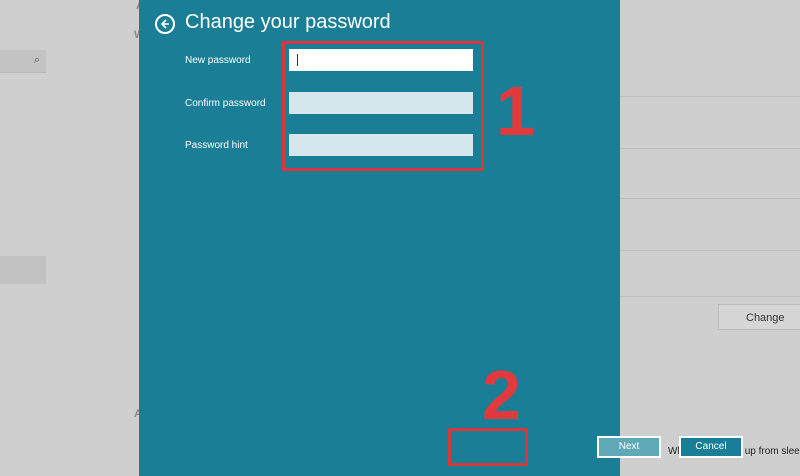  I want to click on password-hint-label: Password hint, so click(216, 145).